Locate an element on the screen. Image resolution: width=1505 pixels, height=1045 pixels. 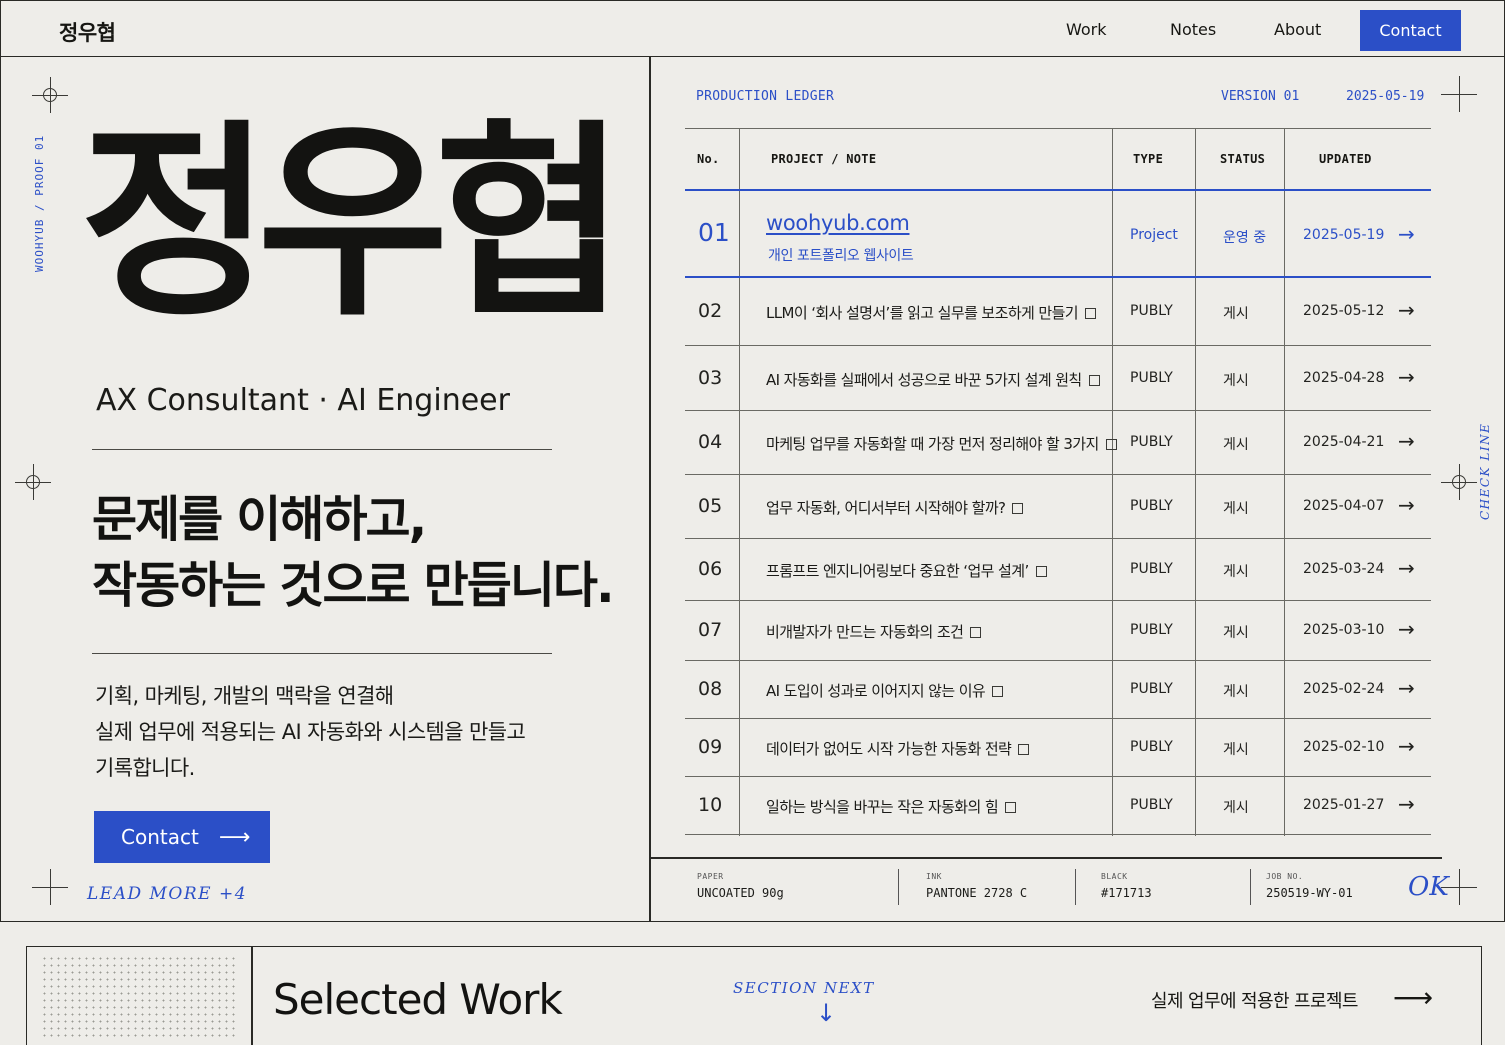
headline-line: 작동하는 것으로 만듭니다. is located at coordinates (353, 585).